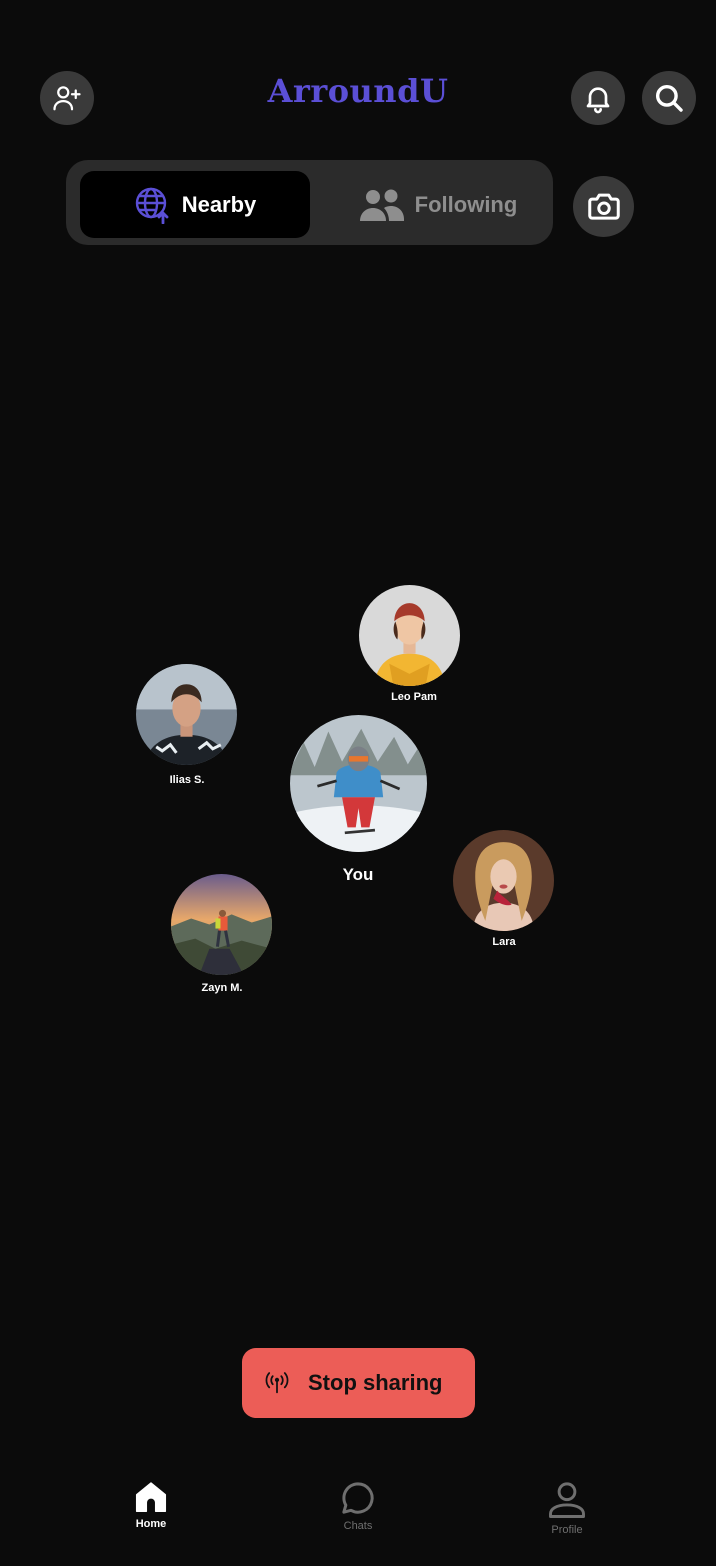  Describe the element at coordinates (219, 204) in the screenshot. I see `tab-nearby-label: Nearby` at that location.